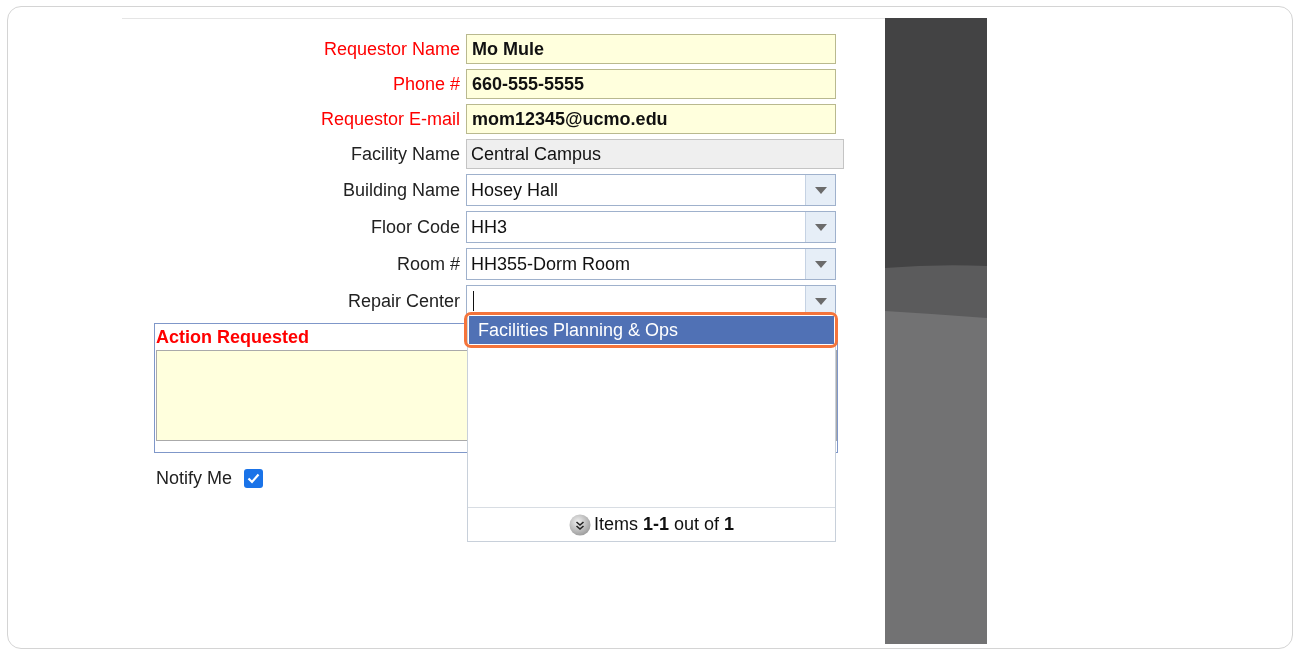 This screenshot has width=1294, height=649. What do you see at coordinates (391, 49) in the screenshot?
I see `field-label: Requestor Name` at bounding box center [391, 49].